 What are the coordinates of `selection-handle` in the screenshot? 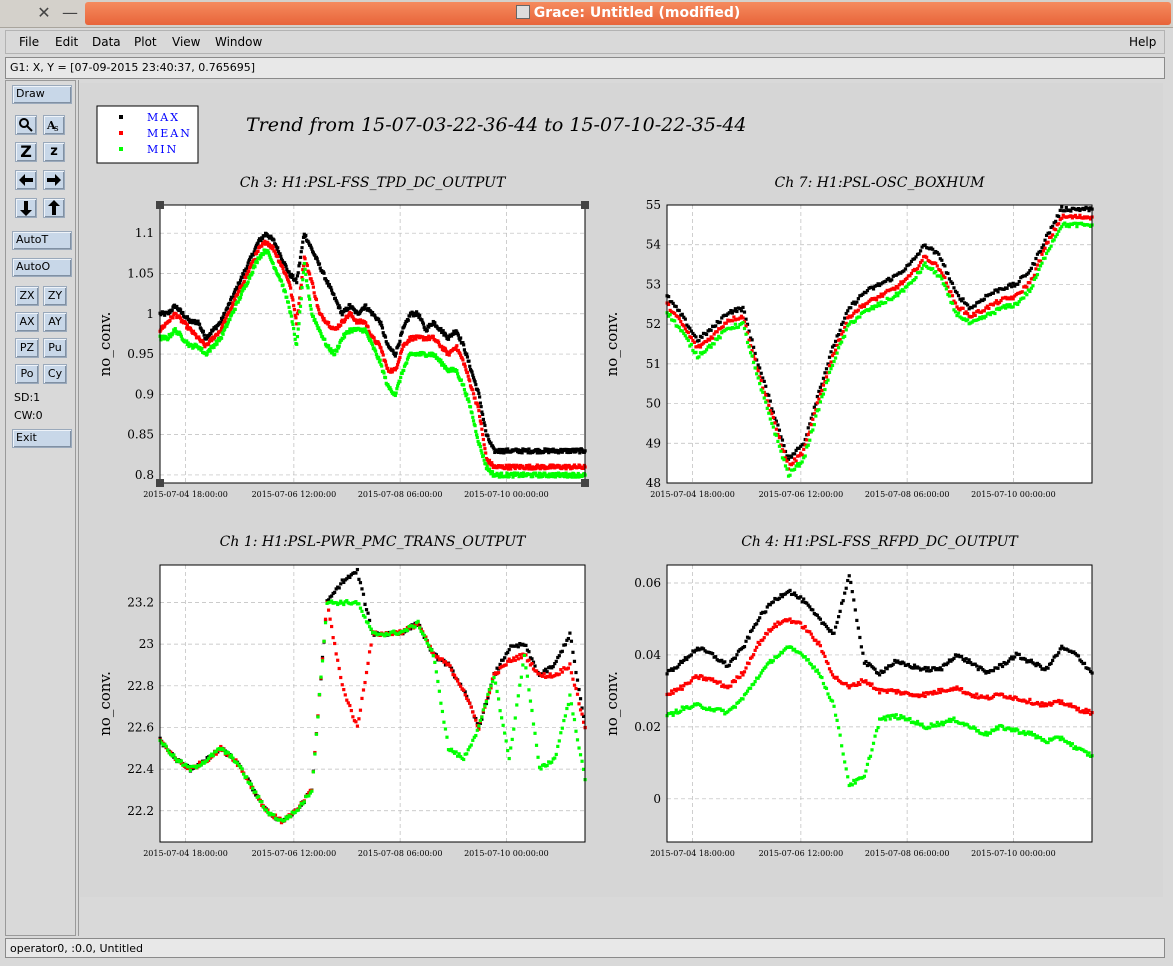 It's located at (160, 205).